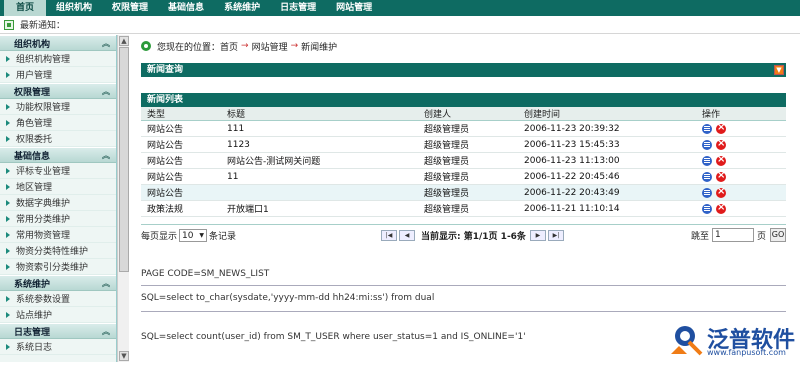 This screenshot has height=365, width=800. Describe the element at coordinates (468, 114) in the screenshot. I see `col-header-creator: 创建人` at that location.